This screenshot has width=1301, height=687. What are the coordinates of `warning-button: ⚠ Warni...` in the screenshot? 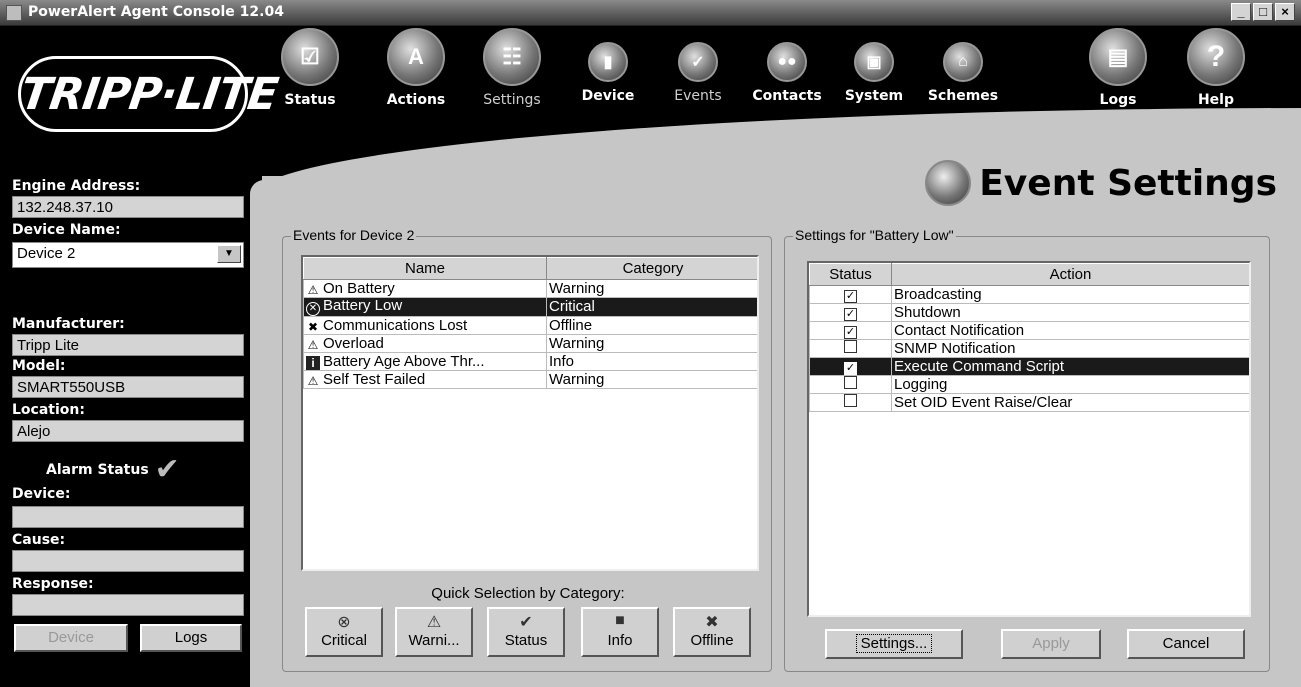 It's located at (434, 632).